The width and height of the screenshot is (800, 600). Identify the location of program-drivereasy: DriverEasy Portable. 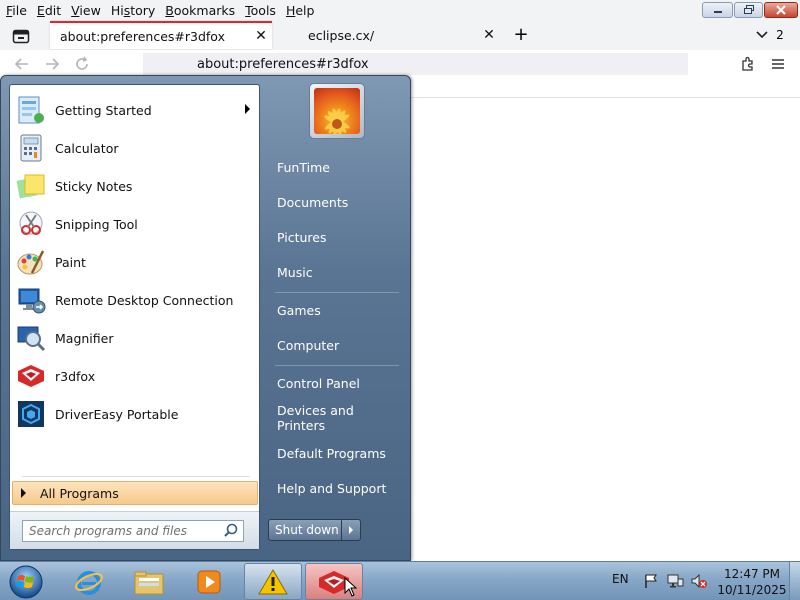
(135, 414).